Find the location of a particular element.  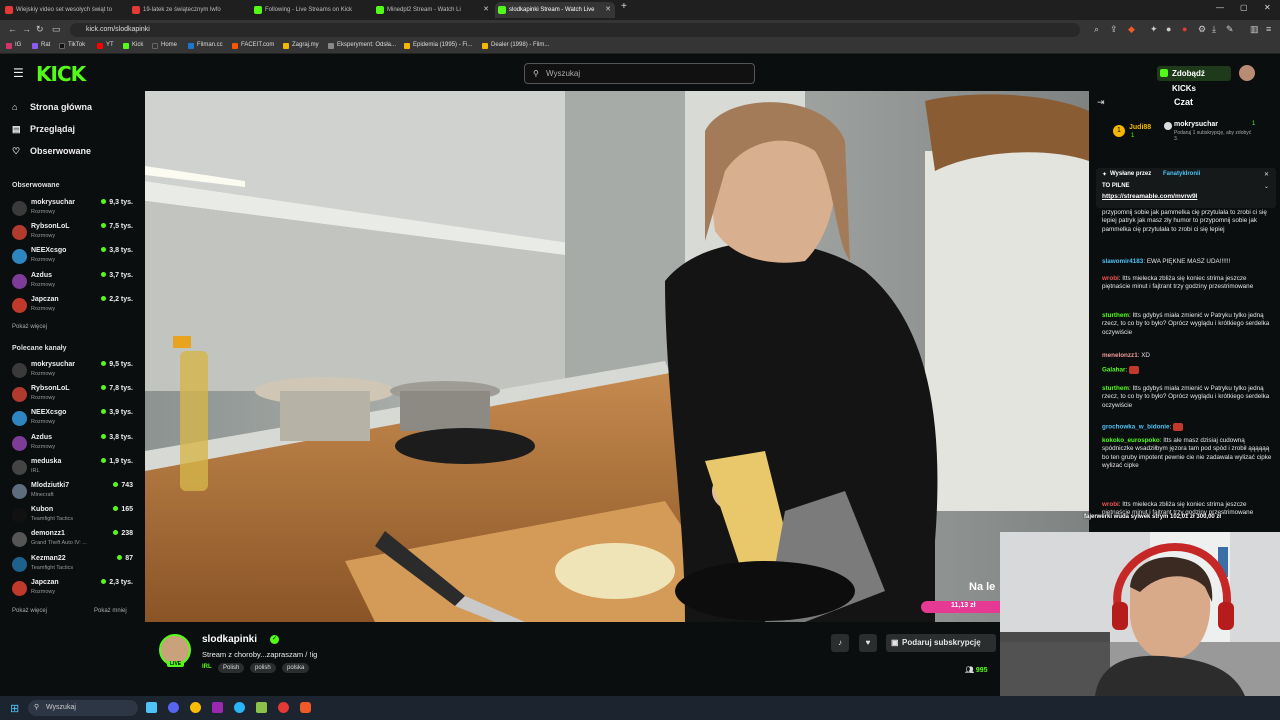

browser-tab: 19-latek ze świątecznym lwfo is located at coordinates (189, 10).